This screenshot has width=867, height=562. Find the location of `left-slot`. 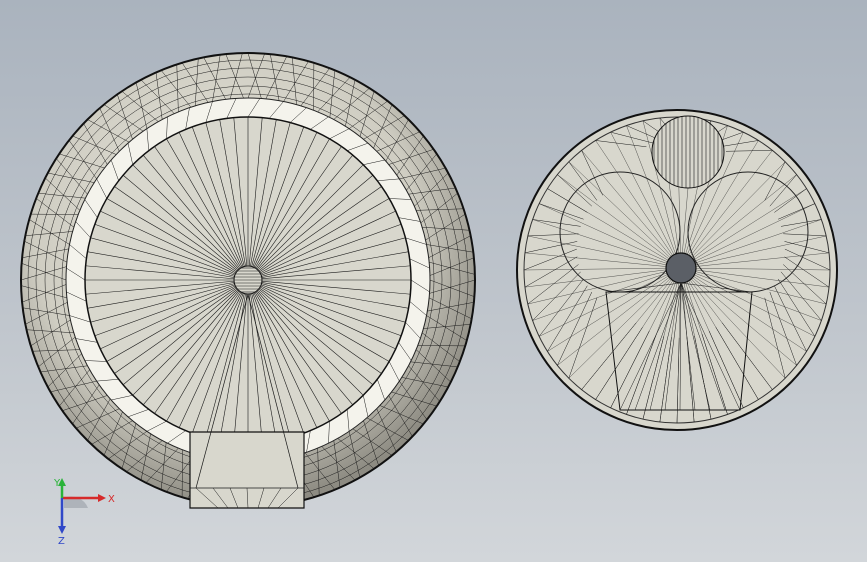

left-slot is located at coordinates (247, 470).